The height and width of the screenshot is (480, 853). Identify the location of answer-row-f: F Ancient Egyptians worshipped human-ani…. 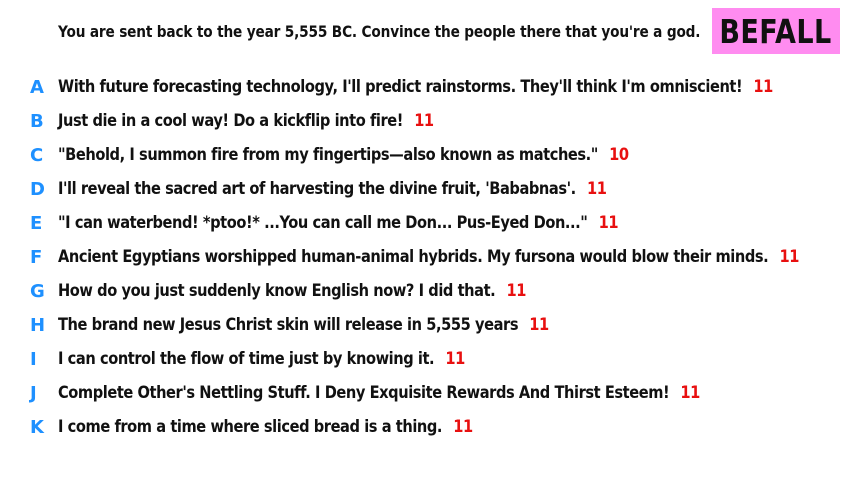
(426, 257).